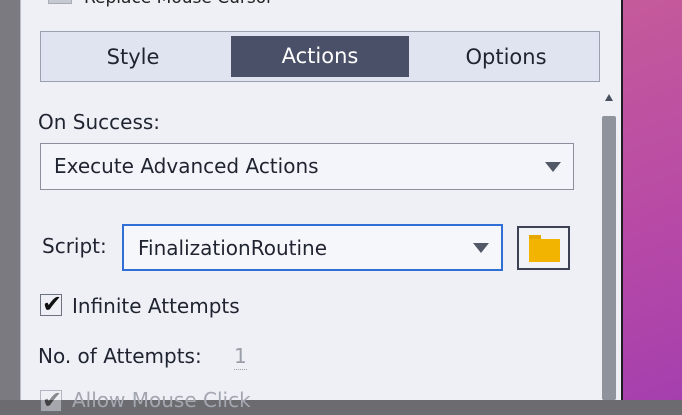  What do you see at coordinates (74, 246) in the screenshot?
I see `script-label: Script:` at bounding box center [74, 246].